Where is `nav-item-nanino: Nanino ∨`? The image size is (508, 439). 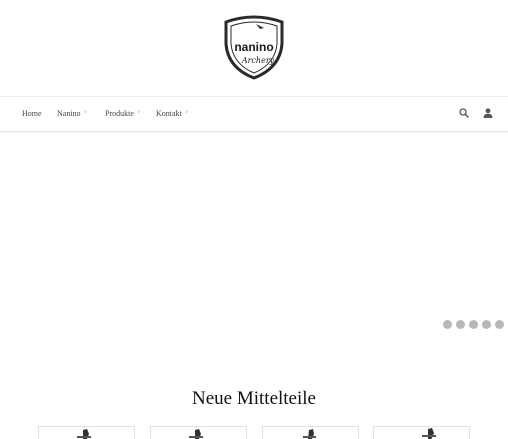 nav-item-nanino: Nanino ∨ is located at coordinates (72, 113).